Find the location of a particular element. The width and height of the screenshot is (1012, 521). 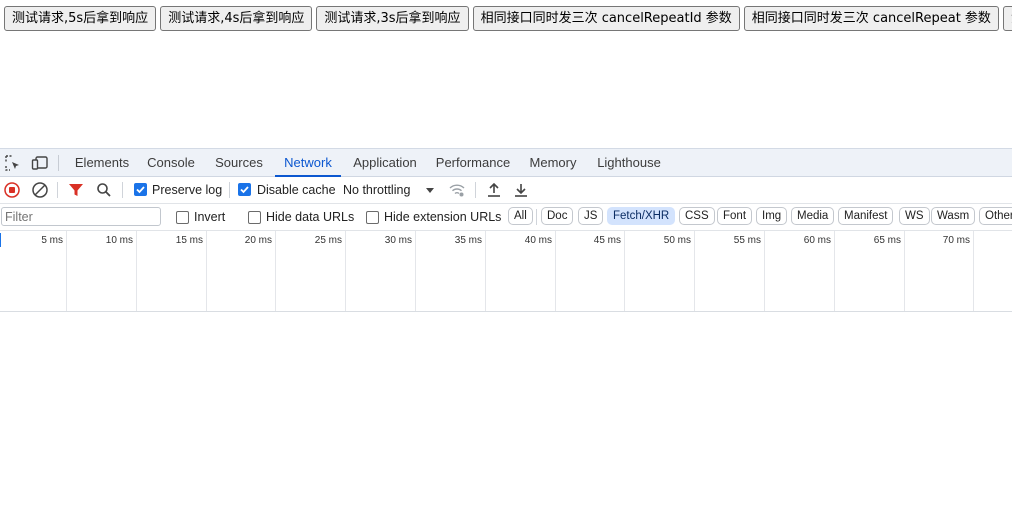

tab-bar-separator is located at coordinates (58, 163).